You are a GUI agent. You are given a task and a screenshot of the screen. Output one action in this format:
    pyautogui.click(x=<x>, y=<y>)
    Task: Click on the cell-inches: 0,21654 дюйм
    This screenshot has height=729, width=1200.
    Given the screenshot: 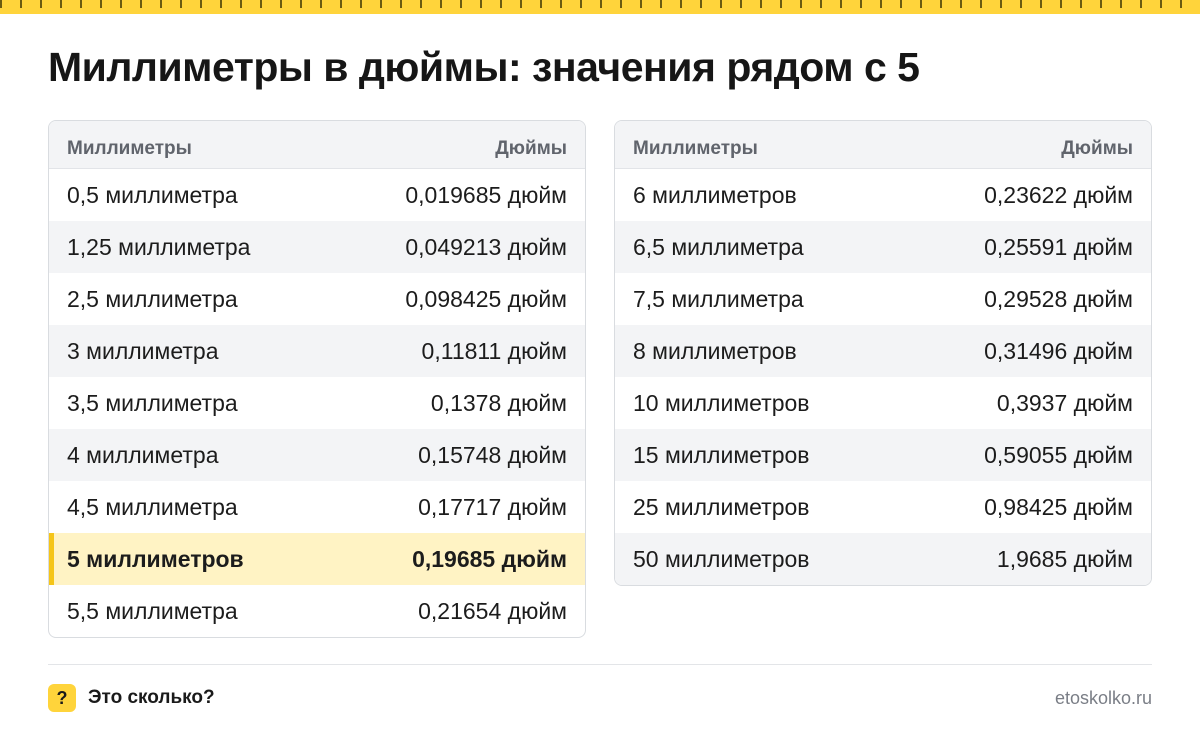 What is the action you would take?
    pyautogui.click(x=492, y=610)
    